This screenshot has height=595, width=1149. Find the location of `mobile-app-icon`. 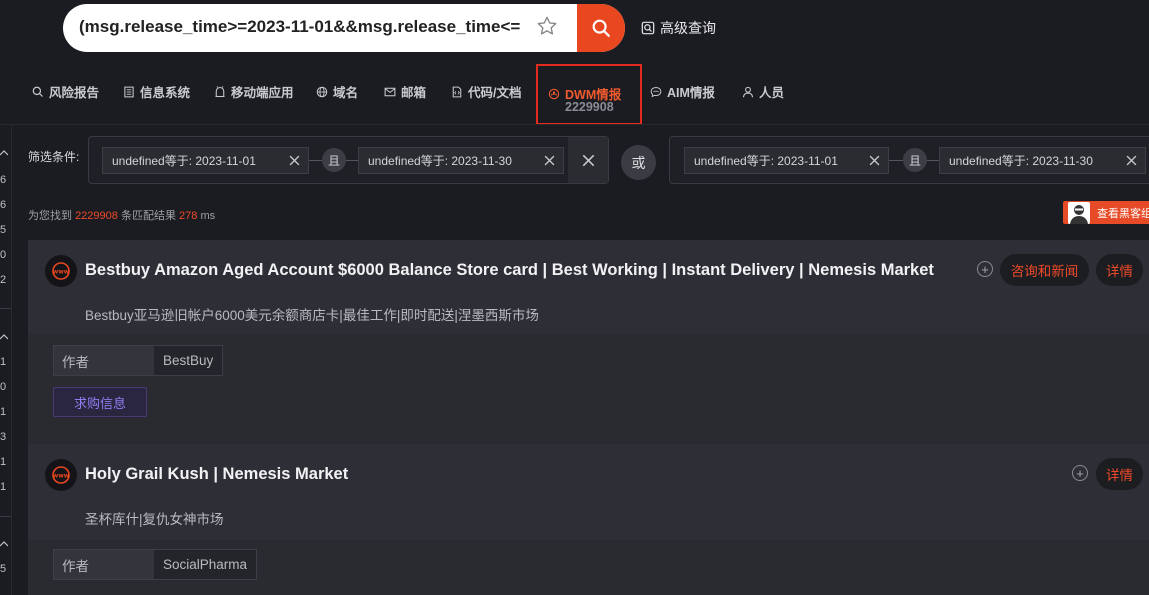

mobile-app-icon is located at coordinates (220, 91).